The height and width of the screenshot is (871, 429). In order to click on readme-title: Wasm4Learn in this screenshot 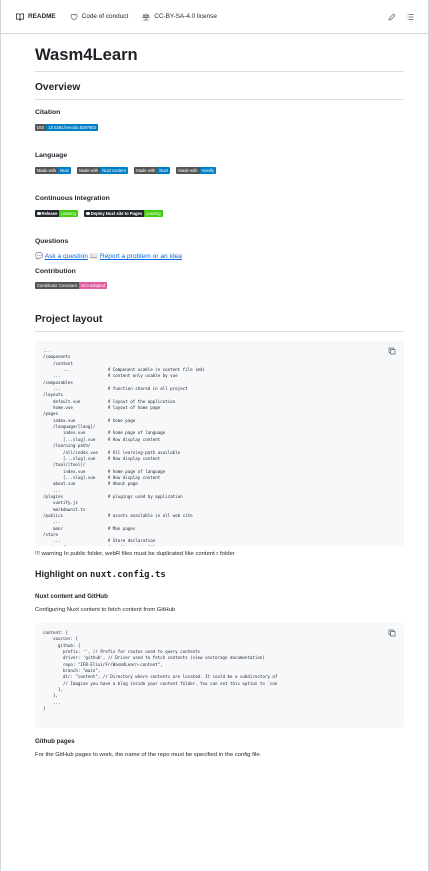, I will do `click(219, 53)`.